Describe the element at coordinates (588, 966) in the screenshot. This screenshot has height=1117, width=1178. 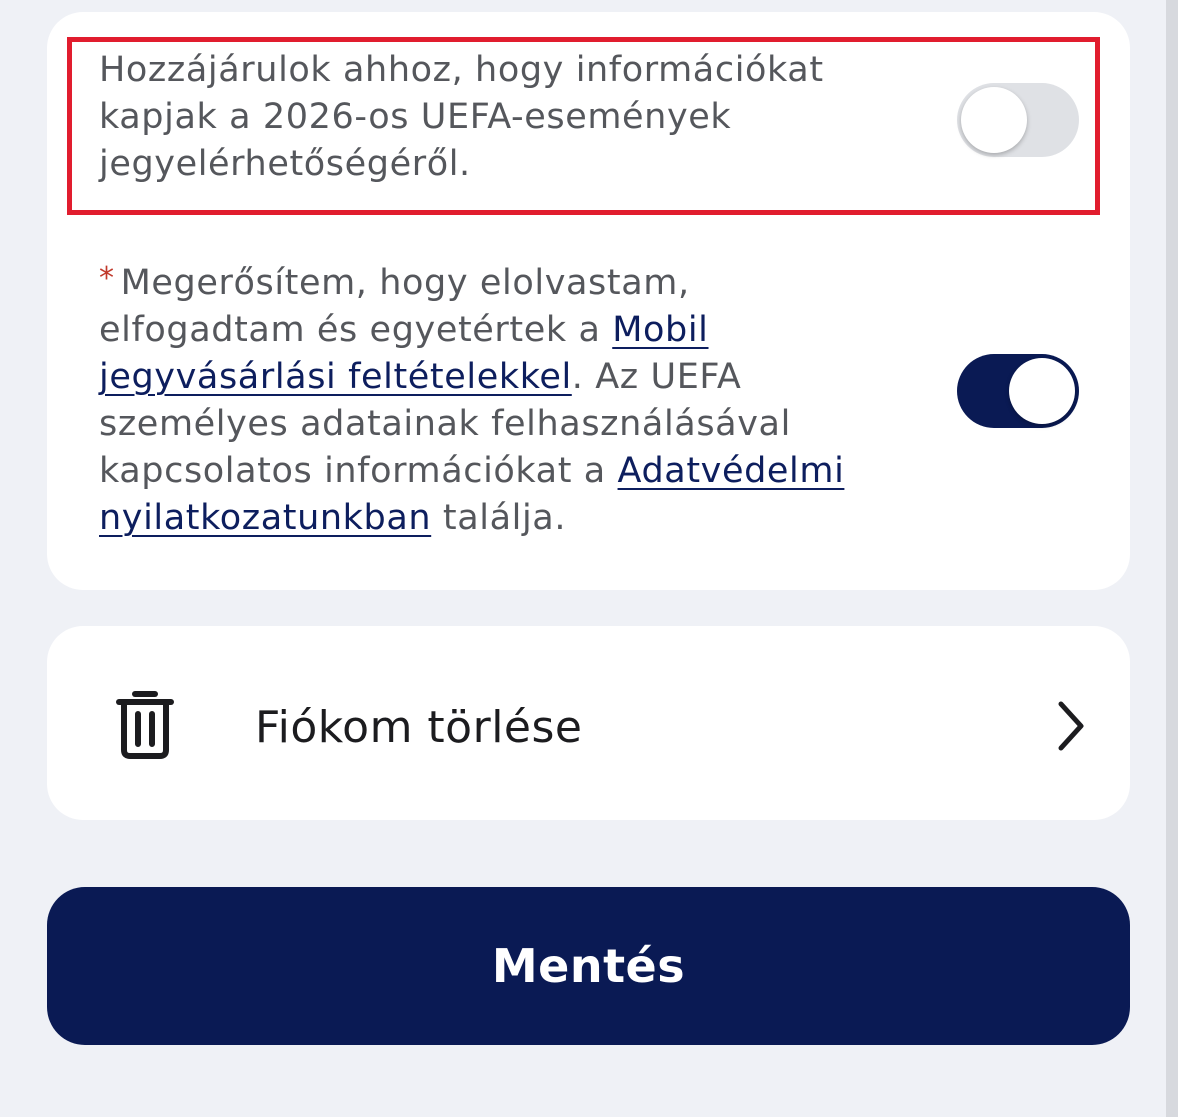
I see `save-button: Mentés` at that location.